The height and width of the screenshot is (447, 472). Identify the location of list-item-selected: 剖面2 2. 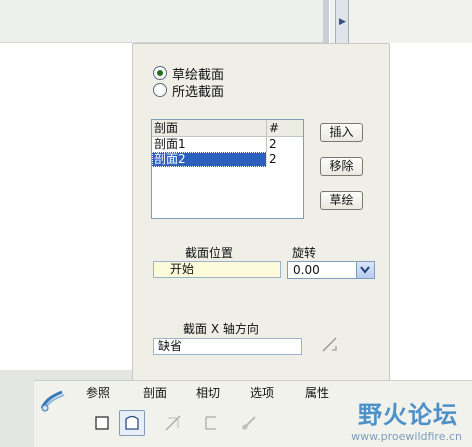
(227, 159).